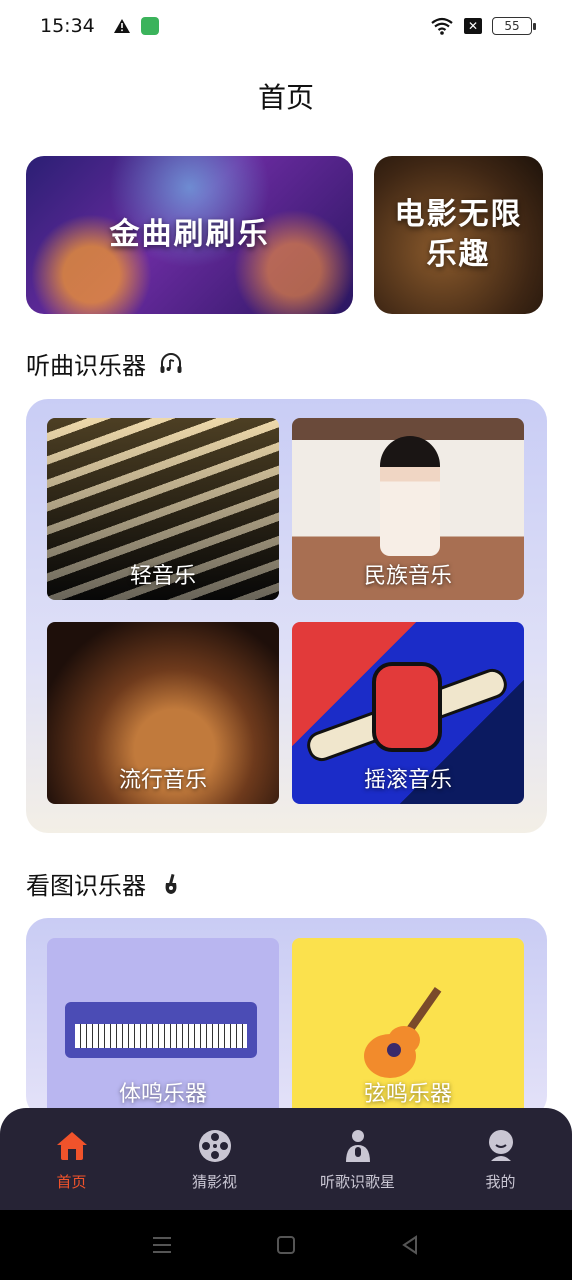  I want to click on tab-home: 首页, so click(71, 1159).